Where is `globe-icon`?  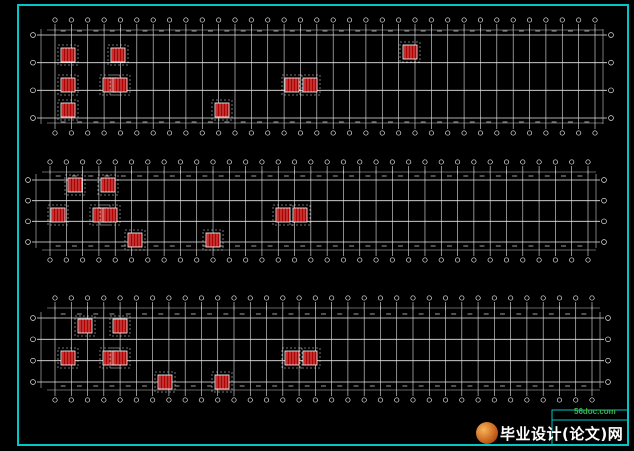
globe-icon is located at coordinates (487, 433).